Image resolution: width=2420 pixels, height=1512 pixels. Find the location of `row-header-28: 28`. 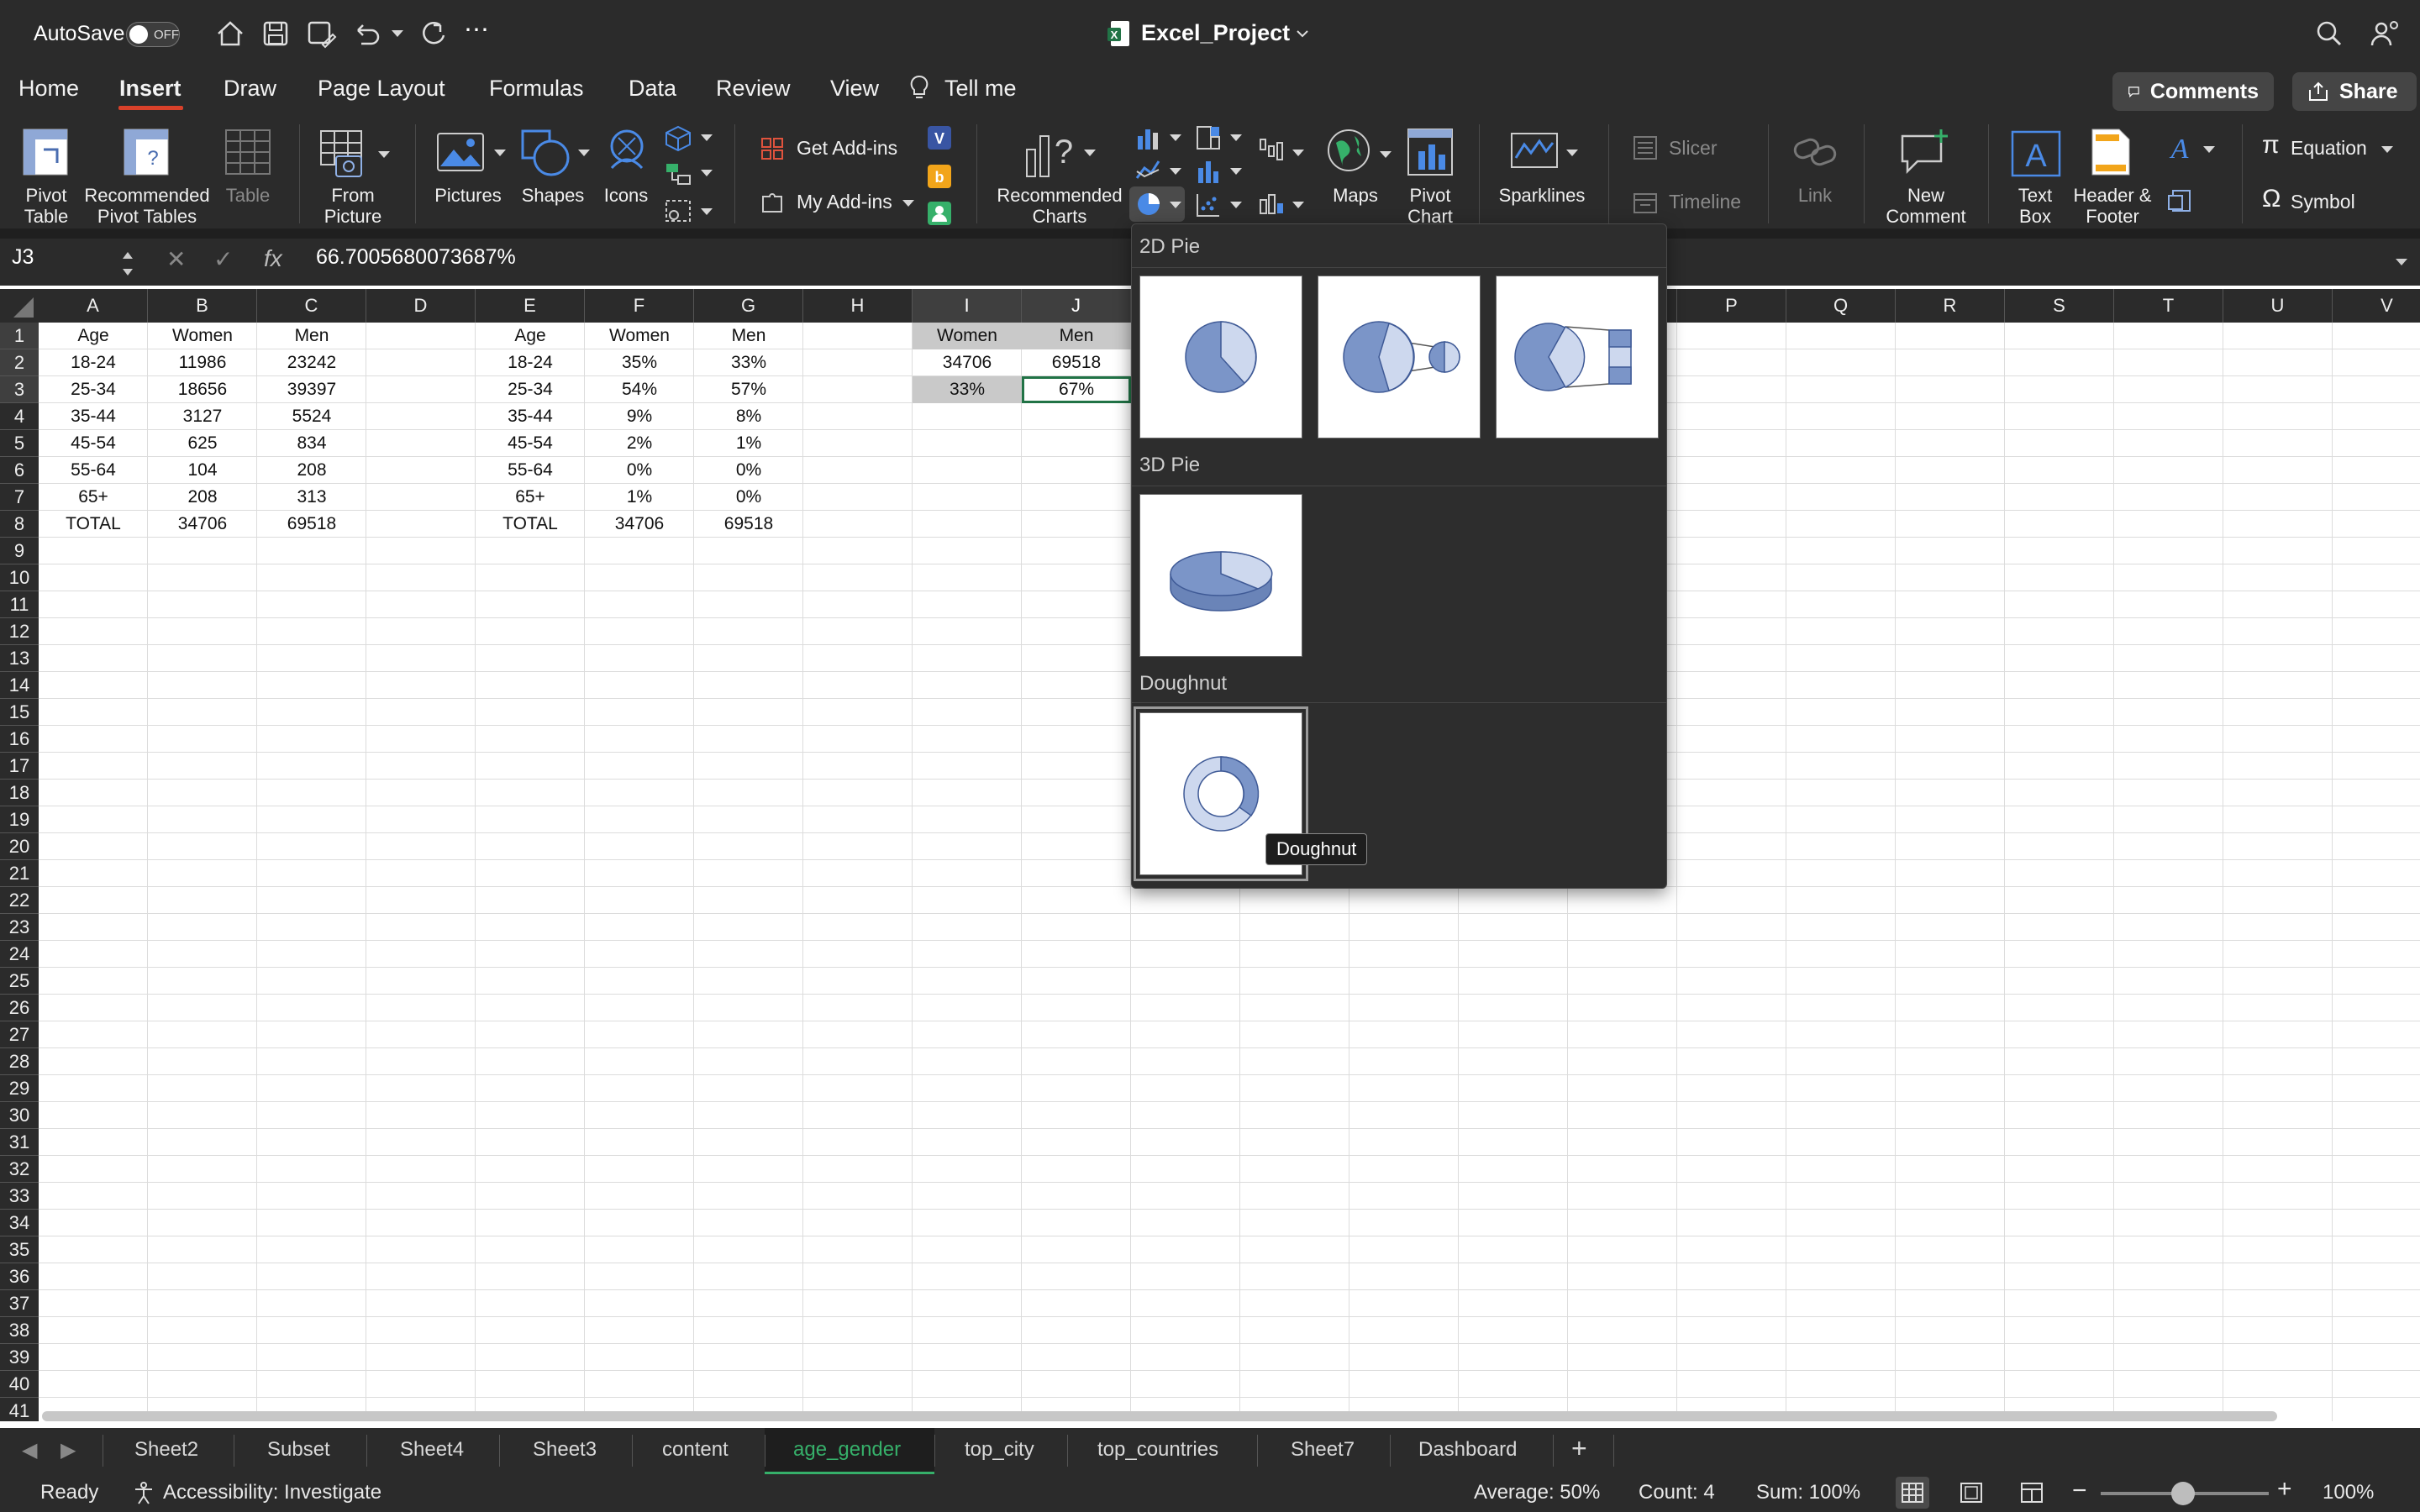

row-header-28: 28 is located at coordinates (19, 1061).